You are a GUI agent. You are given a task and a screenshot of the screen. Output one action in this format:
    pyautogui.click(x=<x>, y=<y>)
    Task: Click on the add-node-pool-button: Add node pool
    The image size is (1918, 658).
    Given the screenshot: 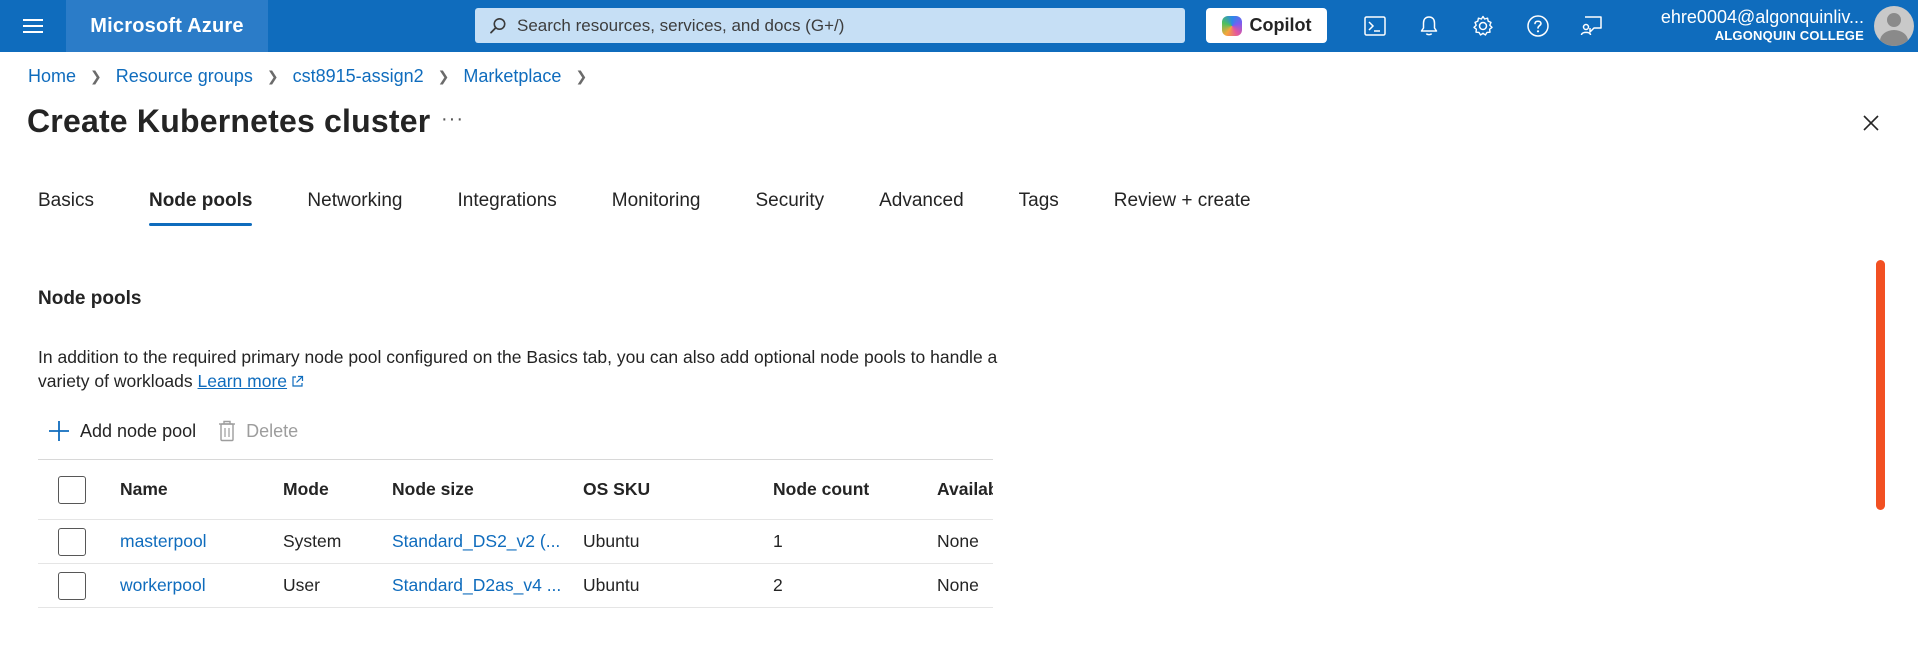 What is the action you would take?
    pyautogui.click(x=122, y=431)
    